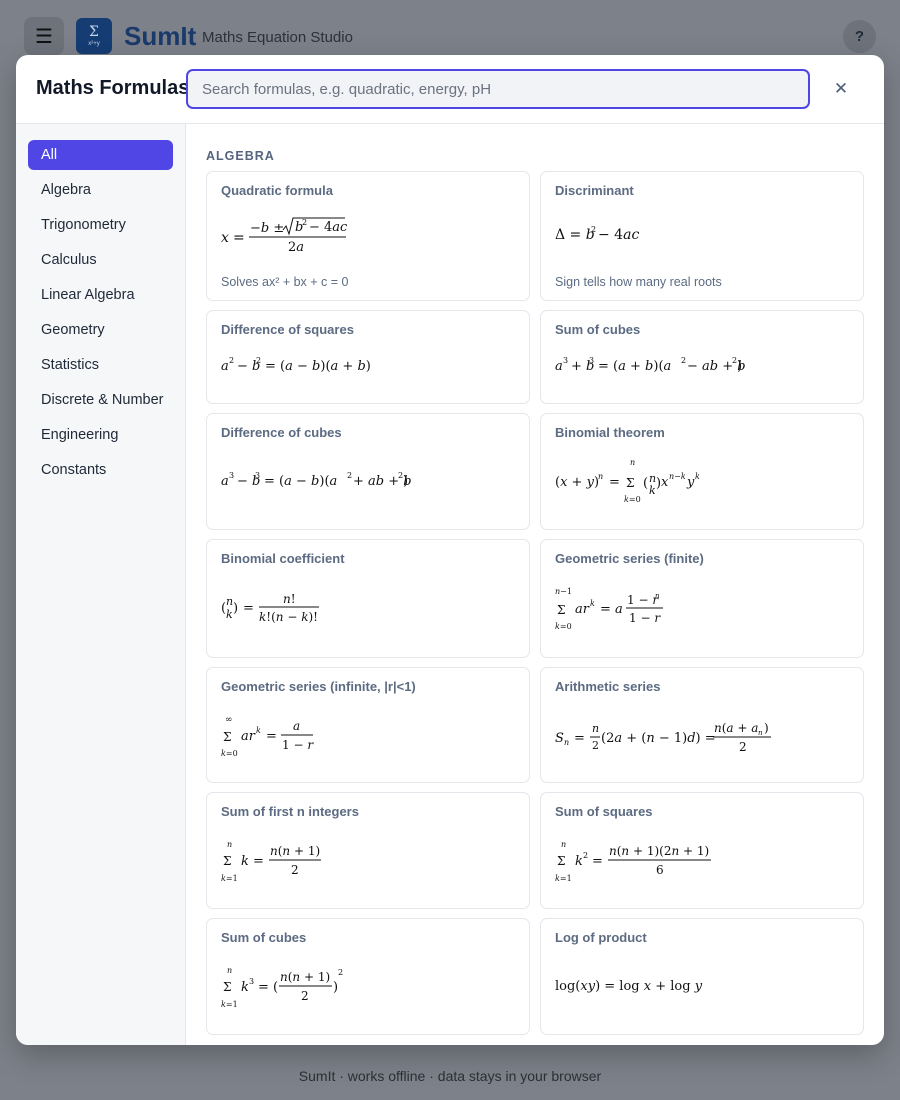  I want to click on formula-title: Binomial theorem, so click(610, 432).